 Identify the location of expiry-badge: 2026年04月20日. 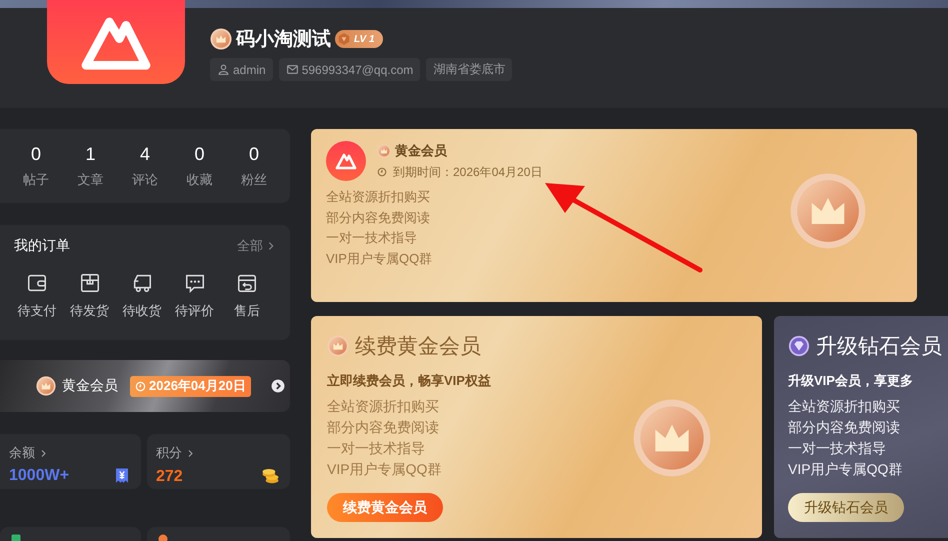
(190, 386).